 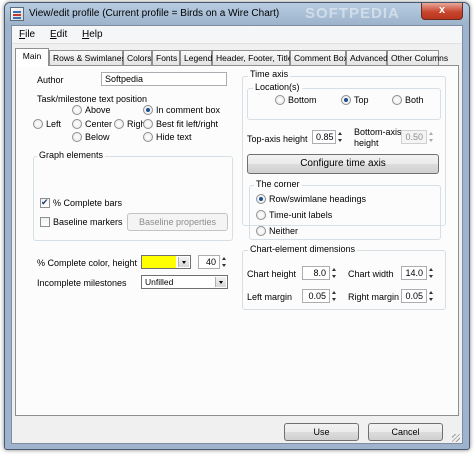 What do you see at coordinates (148, 137) in the screenshot?
I see `radio-hide-text` at bounding box center [148, 137].